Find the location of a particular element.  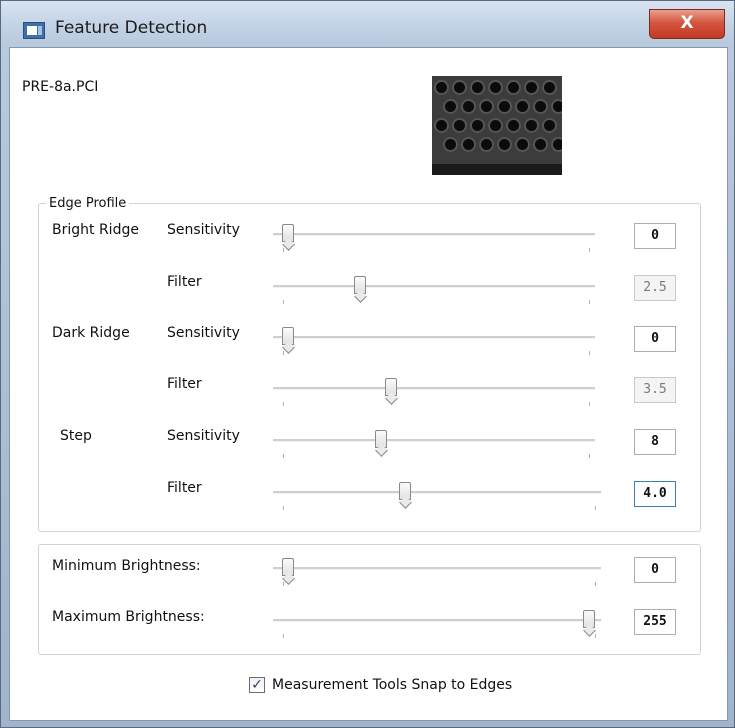

app-window-icon is located at coordinates (34, 30).